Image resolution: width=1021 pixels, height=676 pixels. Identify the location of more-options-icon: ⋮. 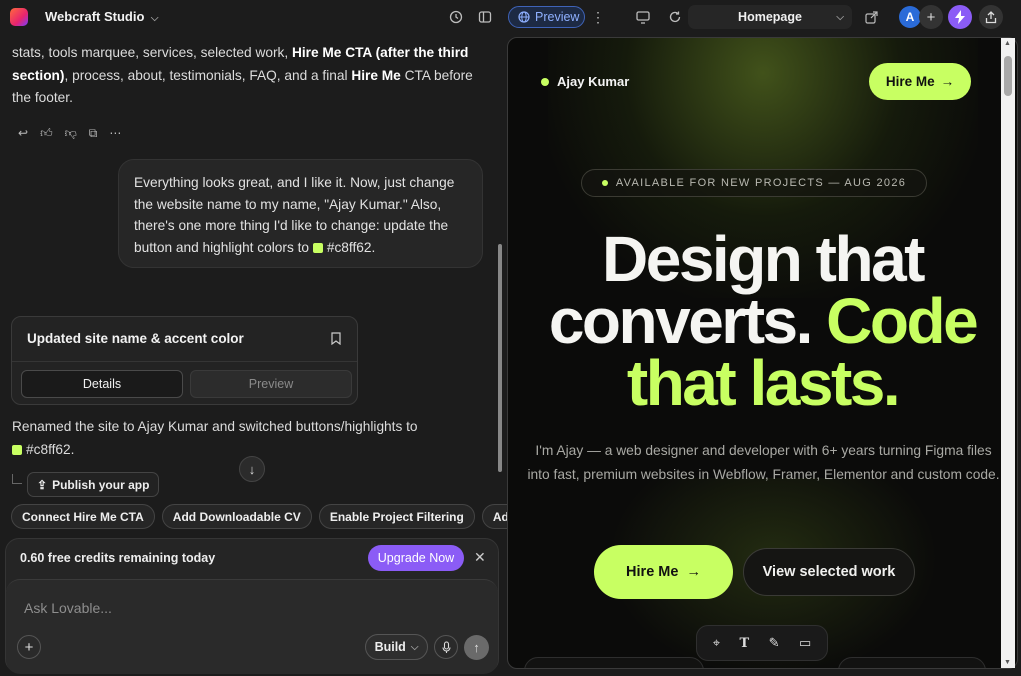
(598, 17).